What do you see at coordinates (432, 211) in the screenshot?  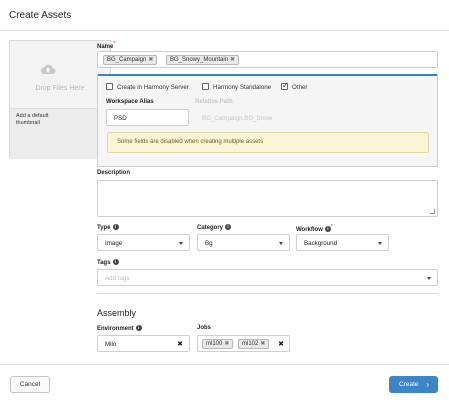 I see `resize-handle-icon` at bounding box center [432, 211].